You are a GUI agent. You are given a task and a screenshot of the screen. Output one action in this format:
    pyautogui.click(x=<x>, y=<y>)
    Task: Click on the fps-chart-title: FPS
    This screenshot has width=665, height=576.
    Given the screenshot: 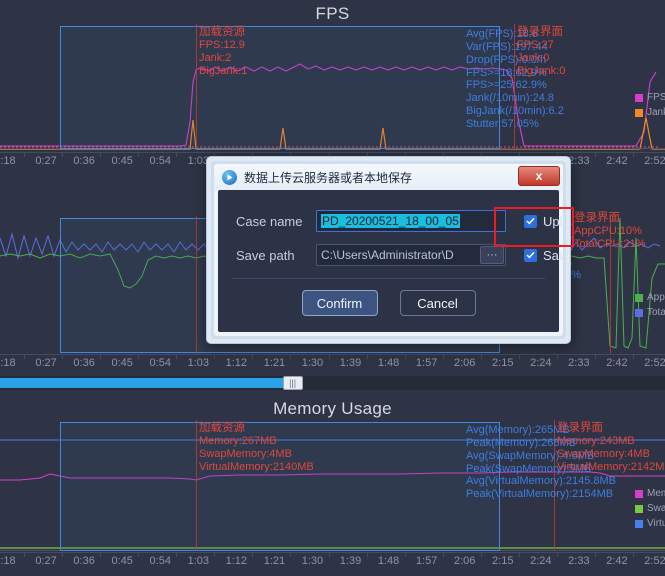 What is the action you would take?
    pyautogui.click(x=332, y=13)
    